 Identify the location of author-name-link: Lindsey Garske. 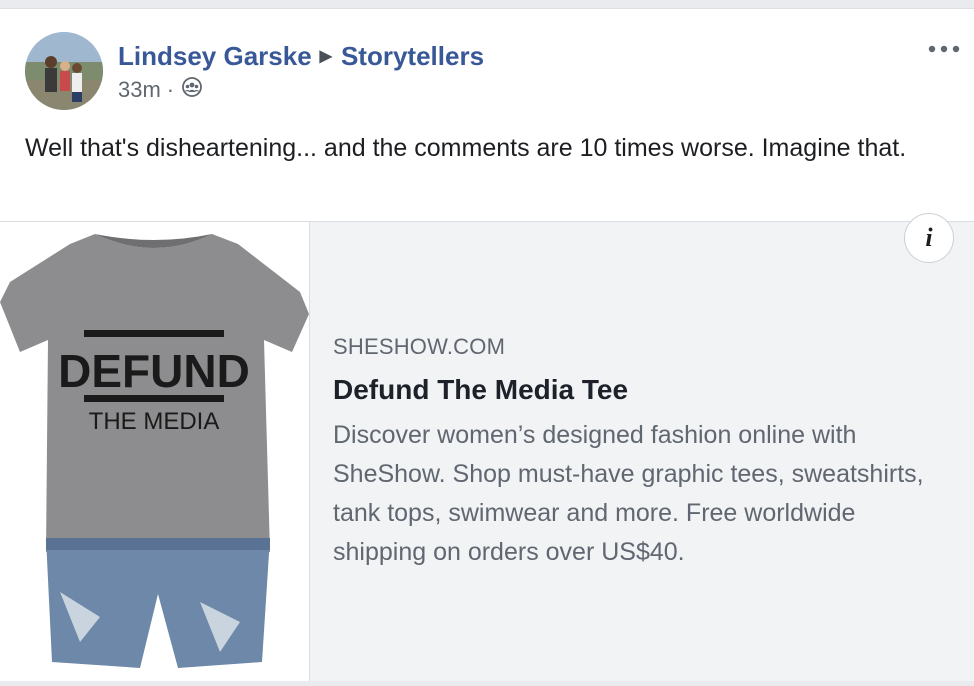
(215, 56).